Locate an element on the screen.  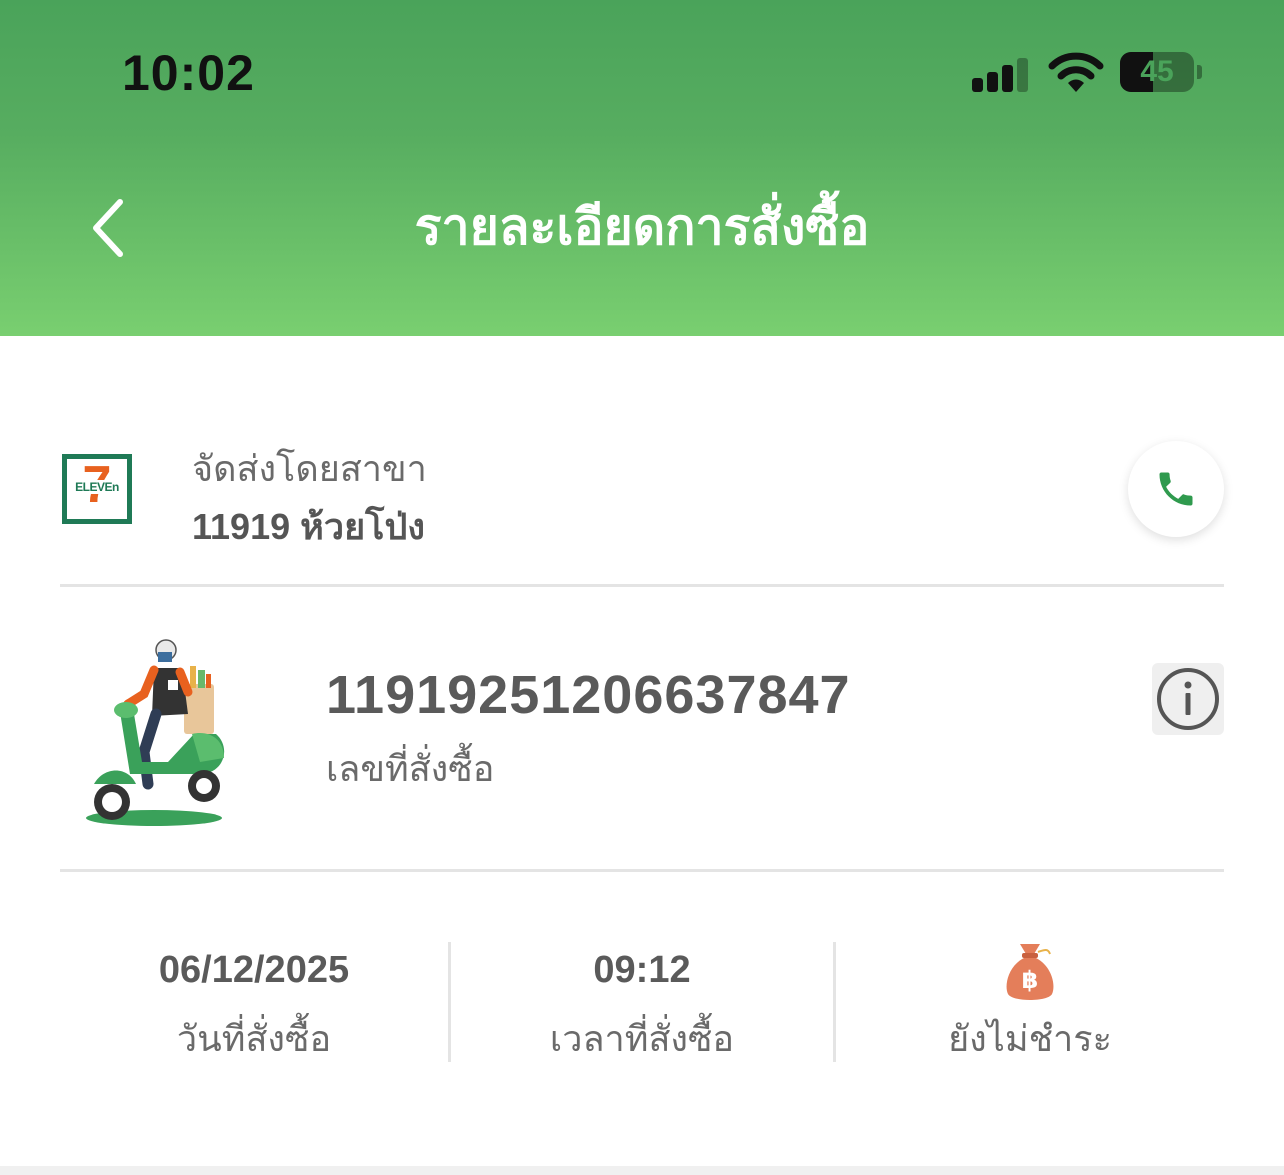
branch-label: จัดส่งโดยสาขา is located at coordinates (309, 468).